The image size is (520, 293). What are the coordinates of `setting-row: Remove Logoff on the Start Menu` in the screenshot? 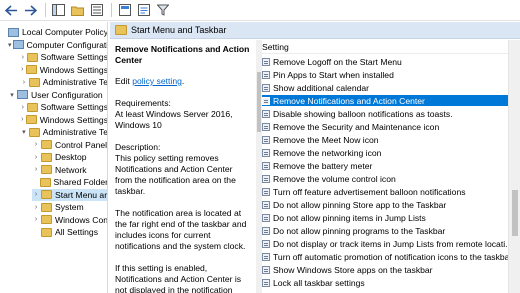 It's located at (385, 61).